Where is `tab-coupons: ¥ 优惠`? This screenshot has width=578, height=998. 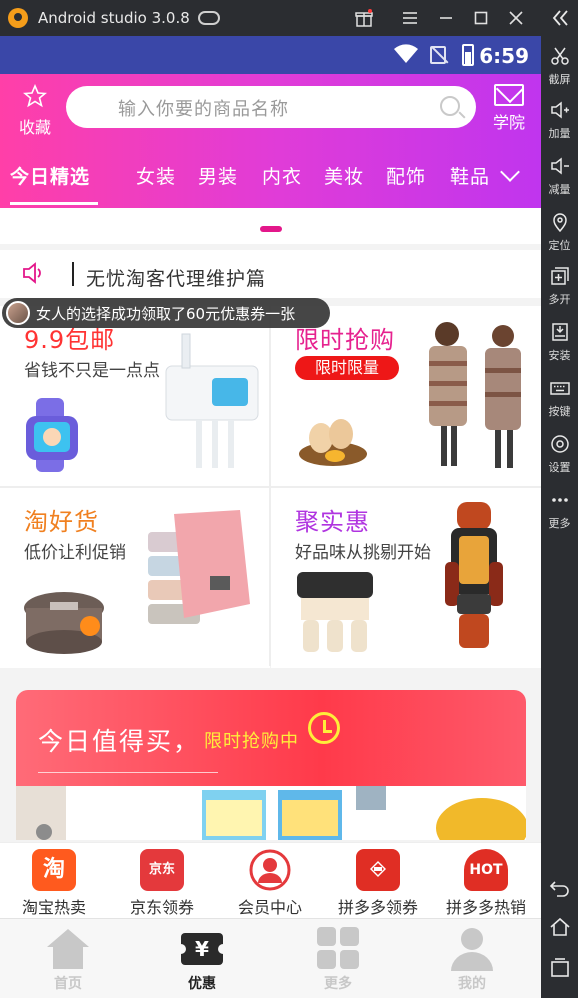
tab-coupons: ¥ 优惠 is located at coordinates (202, 959).